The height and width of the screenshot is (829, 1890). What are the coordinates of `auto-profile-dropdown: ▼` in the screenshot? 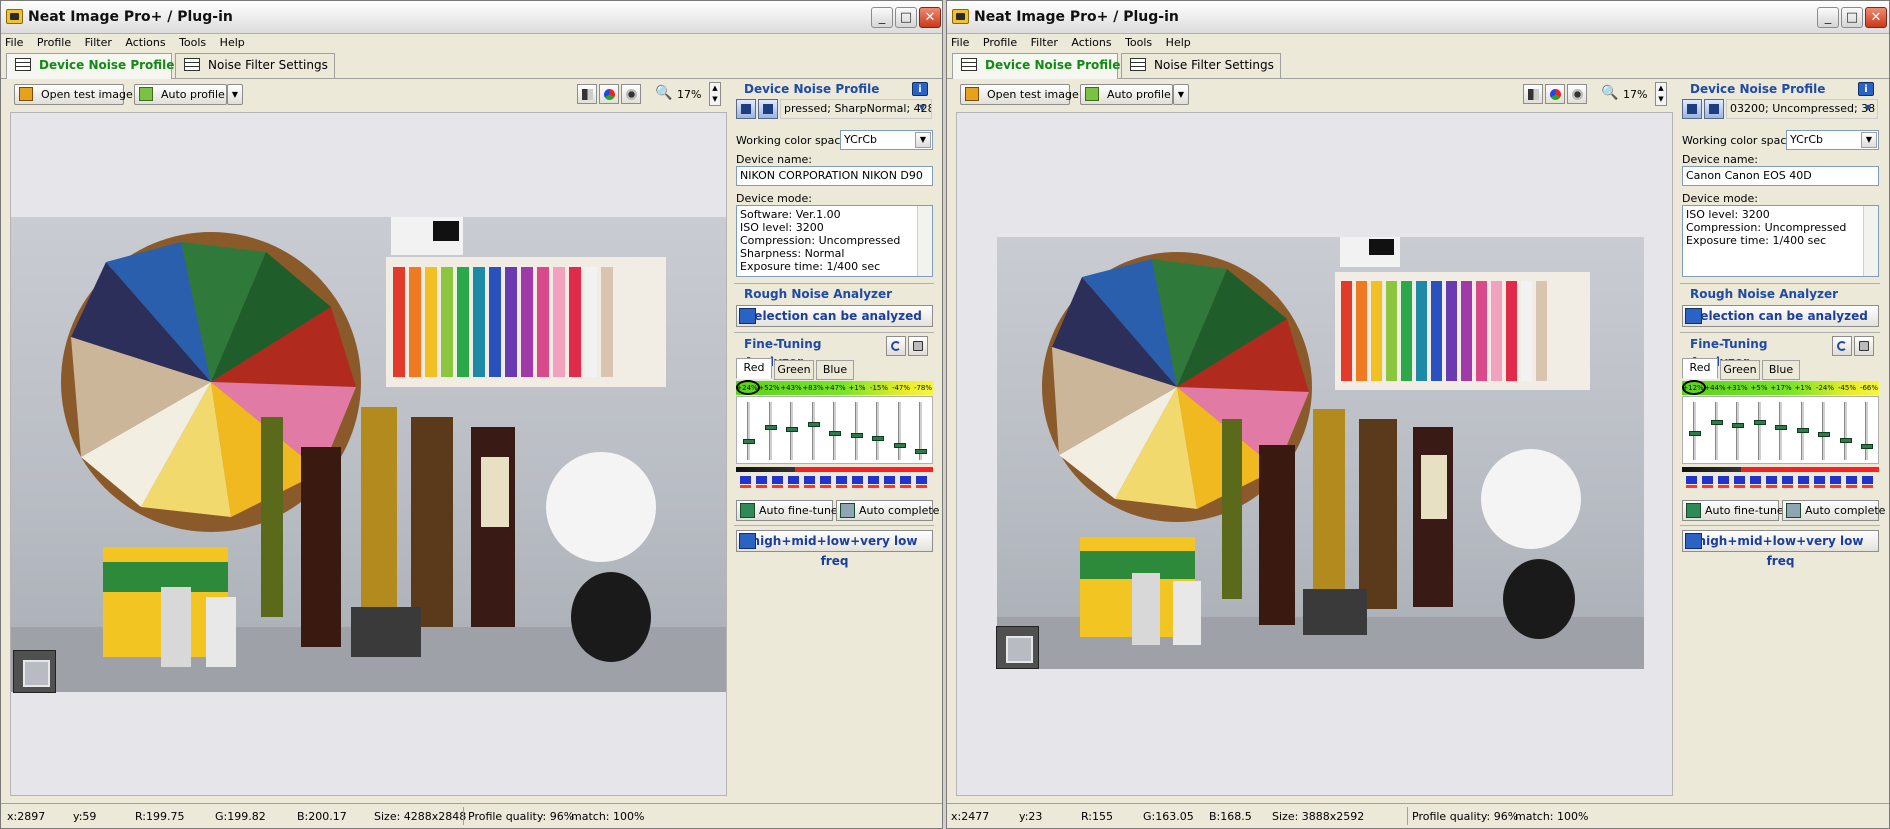 It's located at (235, 94).